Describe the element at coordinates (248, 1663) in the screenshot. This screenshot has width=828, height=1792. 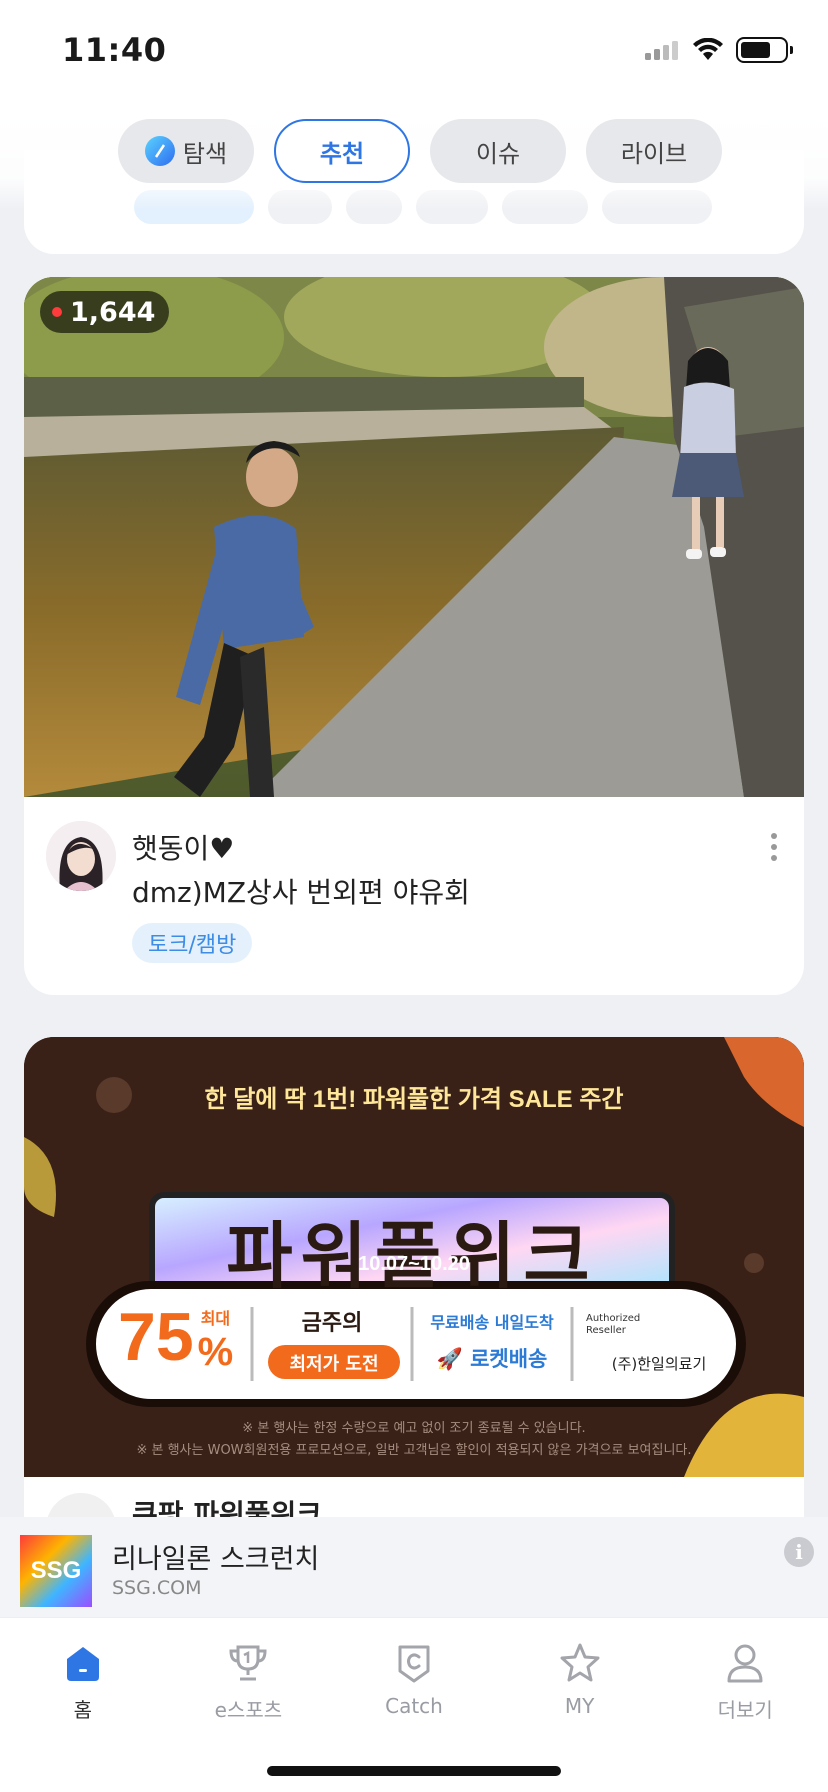
I see `trophy-icon` at that location.